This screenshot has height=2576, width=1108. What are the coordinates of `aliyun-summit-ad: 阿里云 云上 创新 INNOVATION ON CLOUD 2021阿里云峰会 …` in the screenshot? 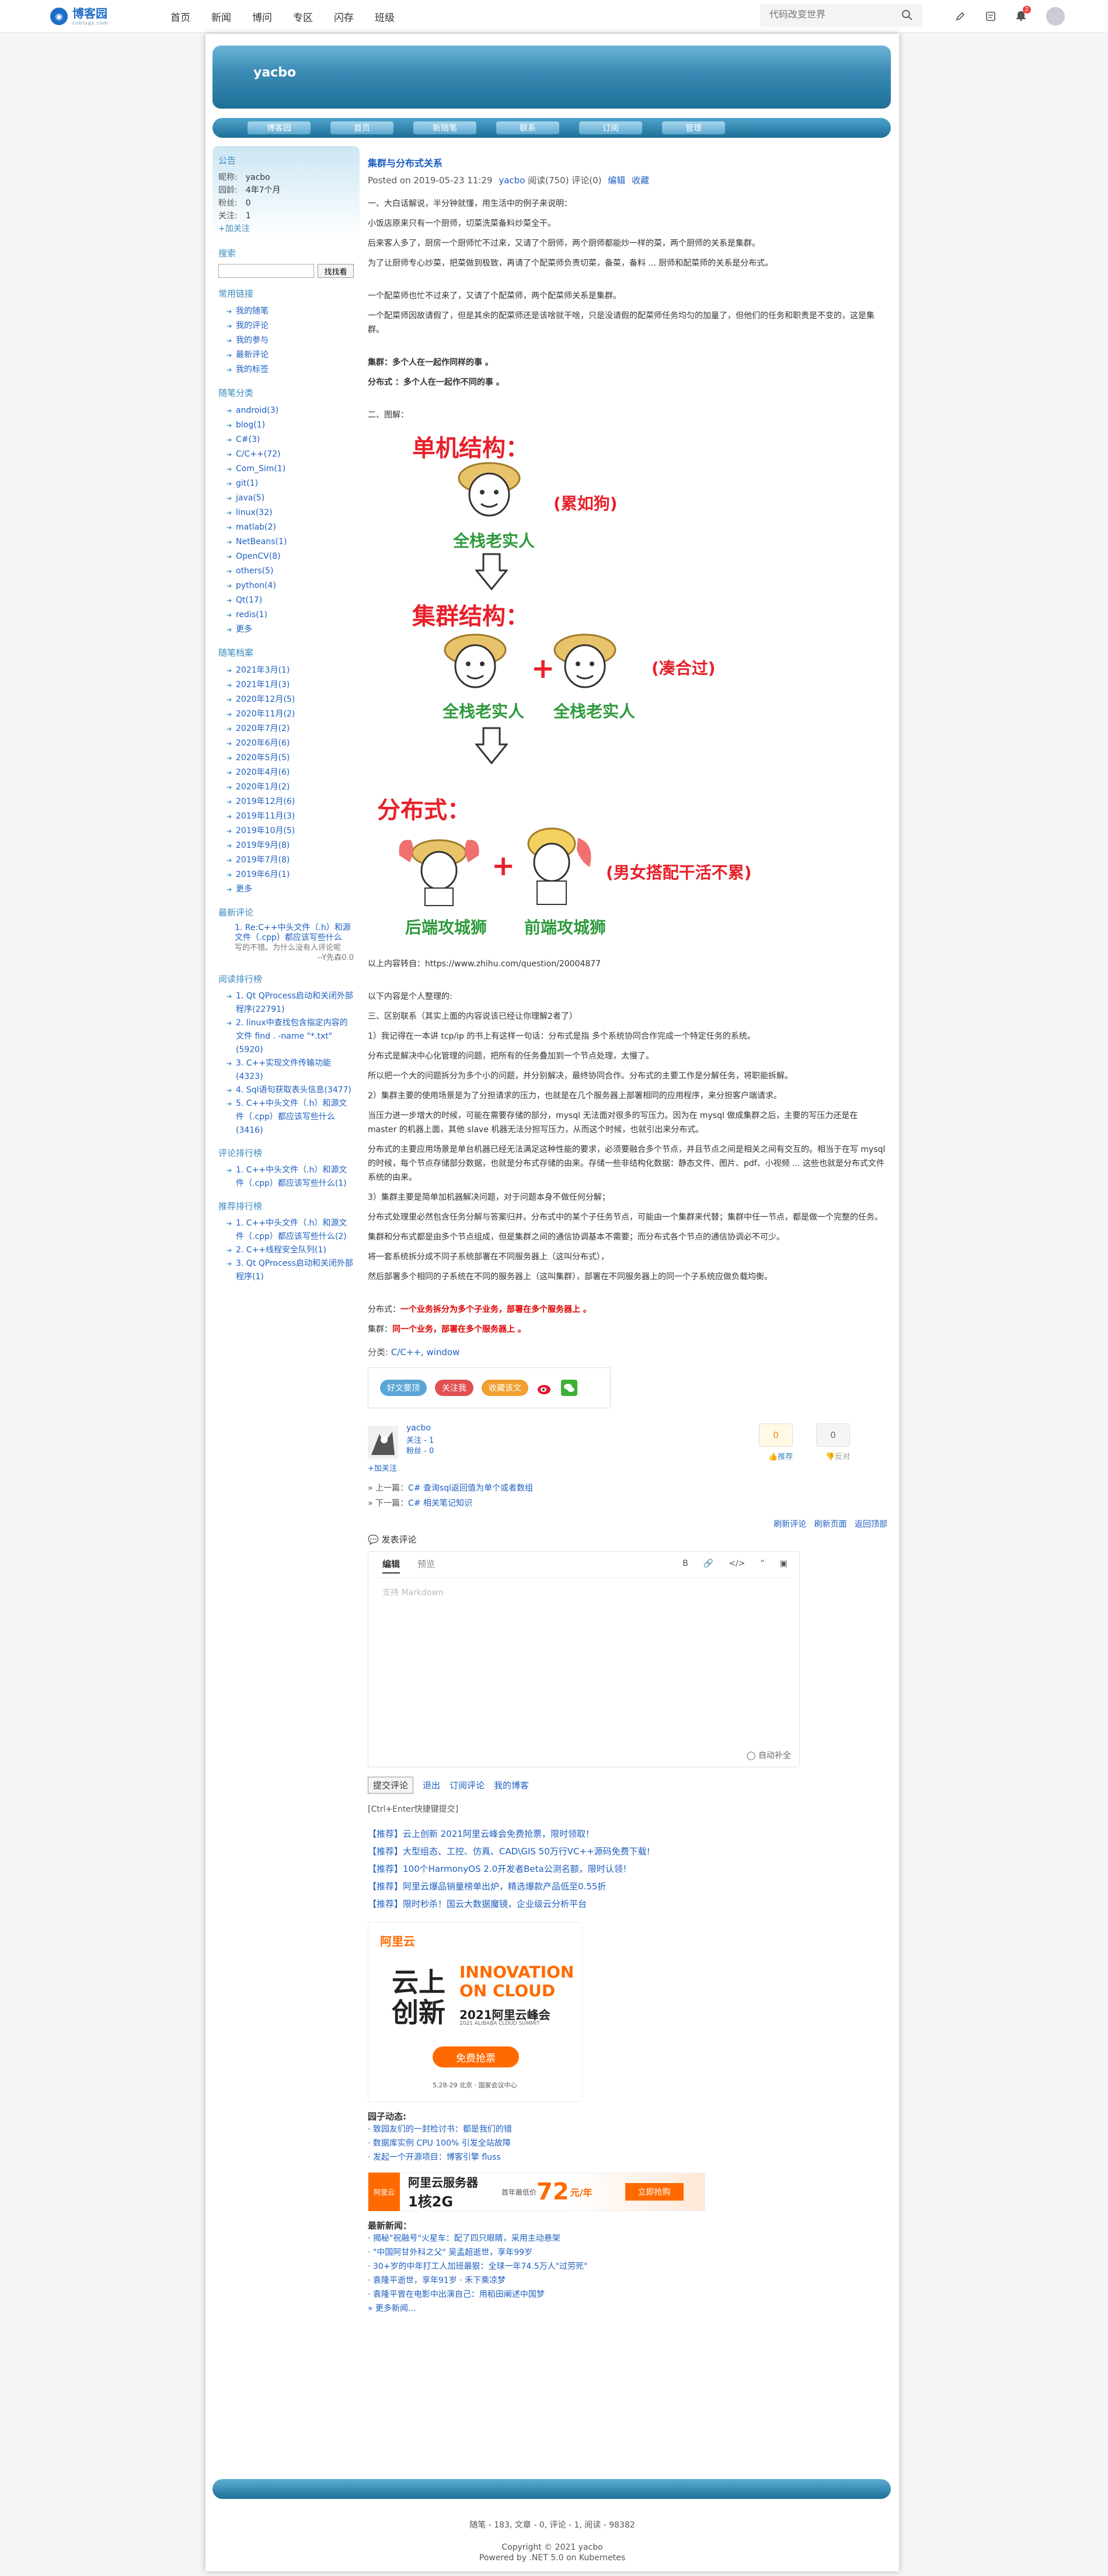 It's located at (475, 2012).